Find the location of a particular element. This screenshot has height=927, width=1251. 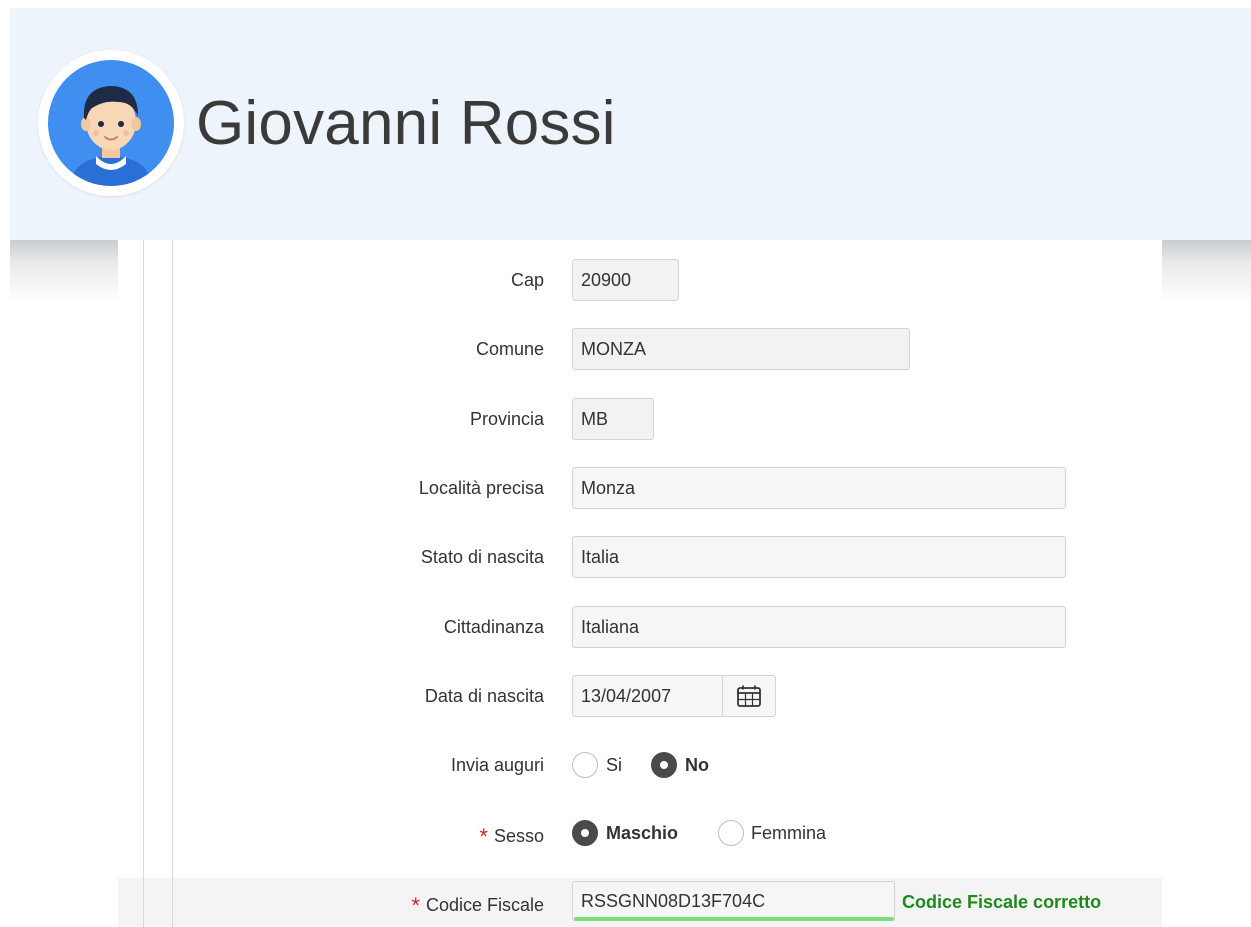

codice-fiscale-label-wrap: * Codice Fiscale is located at coordinates (477, 904).